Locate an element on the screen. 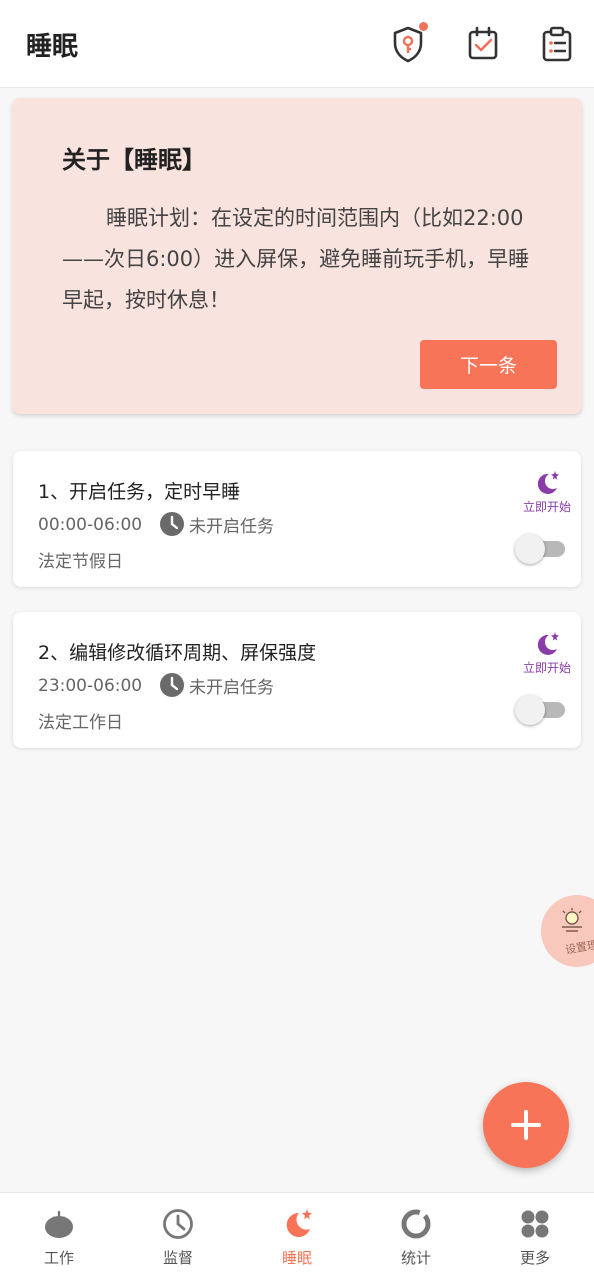  floating-settings-label: 设置理 is located at coordinates (579, 947).